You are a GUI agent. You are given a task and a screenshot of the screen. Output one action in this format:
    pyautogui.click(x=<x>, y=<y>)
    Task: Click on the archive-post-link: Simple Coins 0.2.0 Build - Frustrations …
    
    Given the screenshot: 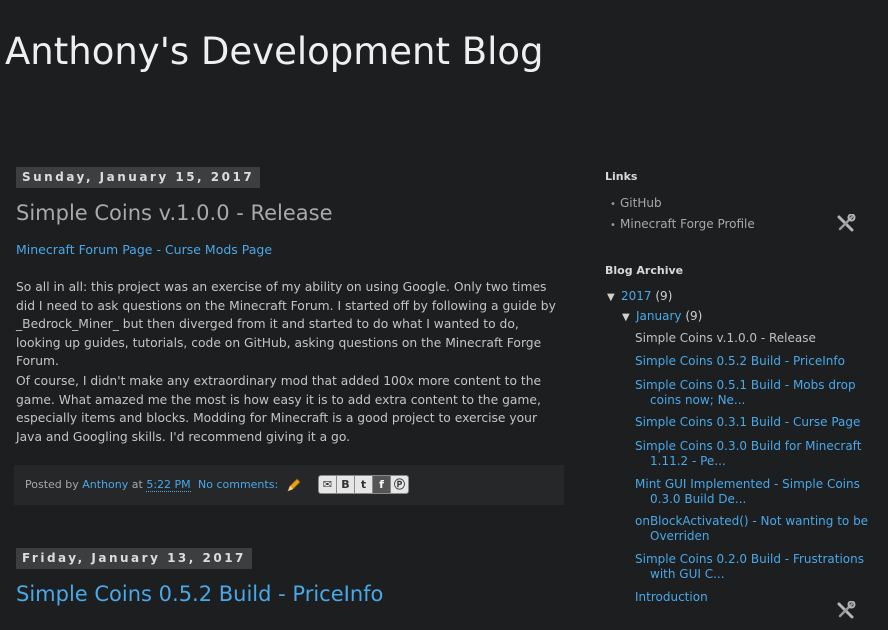 What is the action you would take?
    pyautogui.click(x=755, y=567)
    